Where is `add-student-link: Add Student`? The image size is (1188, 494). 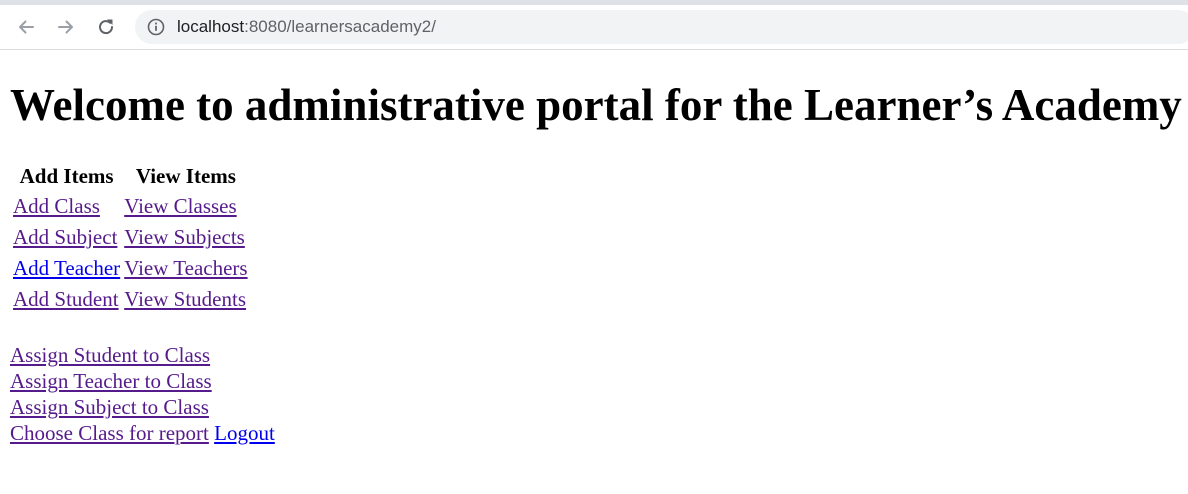
add-student-link: Add Student is located at coordinates (66, 299).